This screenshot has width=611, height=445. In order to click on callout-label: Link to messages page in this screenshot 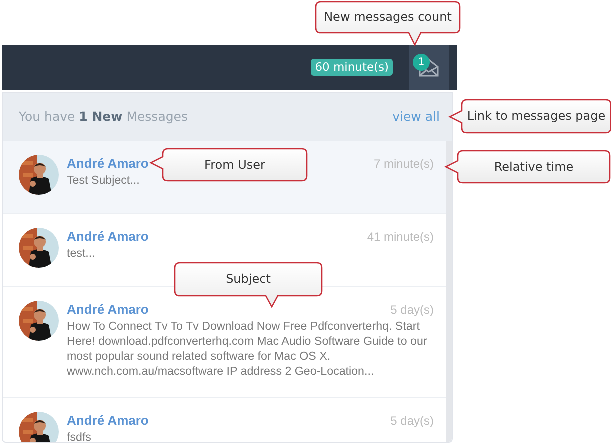, I will do `click(536, 116)`.